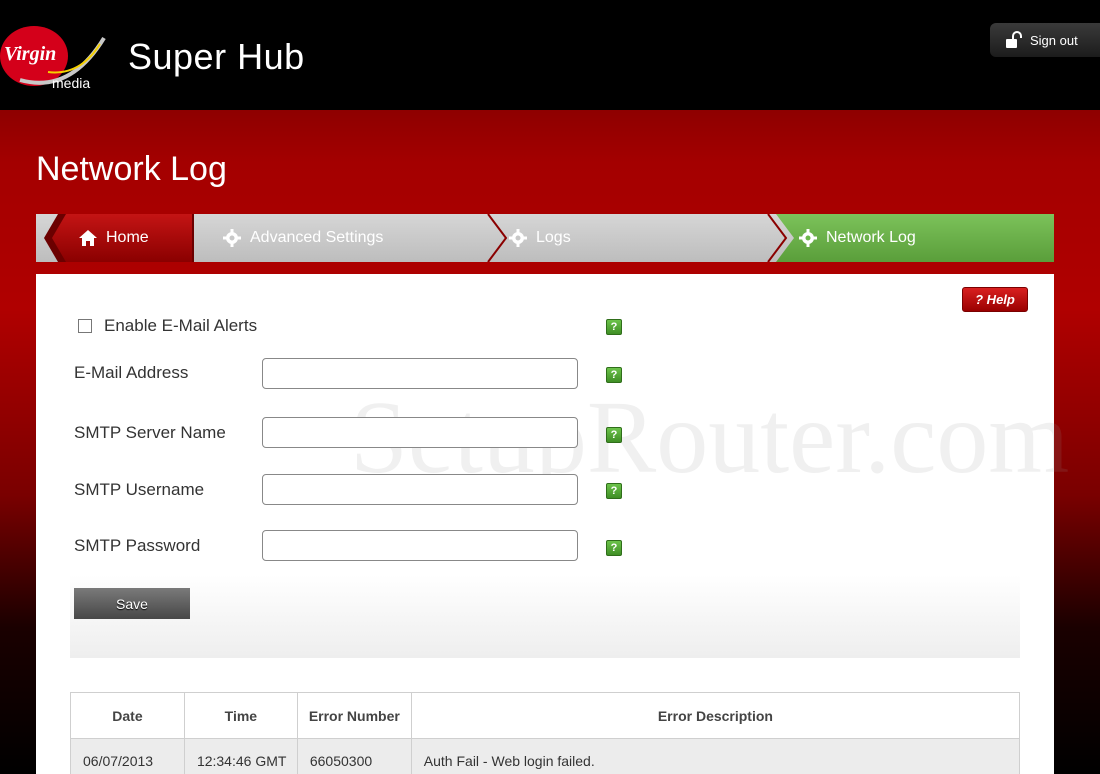 This screenshot has height=774, width=1100. I want to click on table-cell-time: 12:34:46 GMT, so click(240, 756).